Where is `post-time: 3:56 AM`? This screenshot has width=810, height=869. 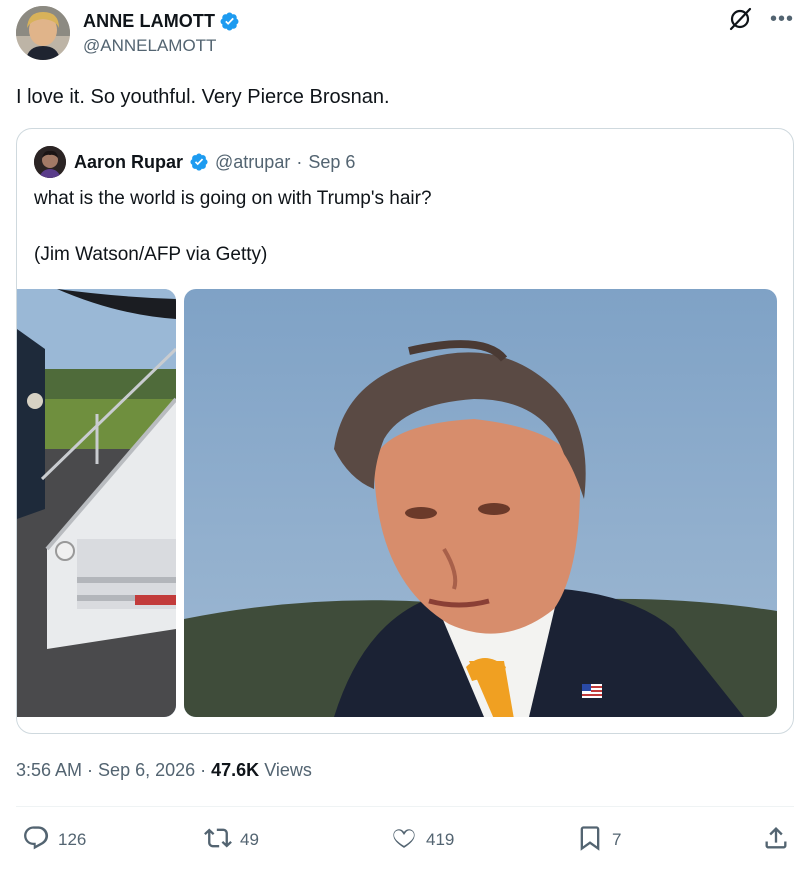
post-time: 3:56 AM is located at coordinates (49, 770).